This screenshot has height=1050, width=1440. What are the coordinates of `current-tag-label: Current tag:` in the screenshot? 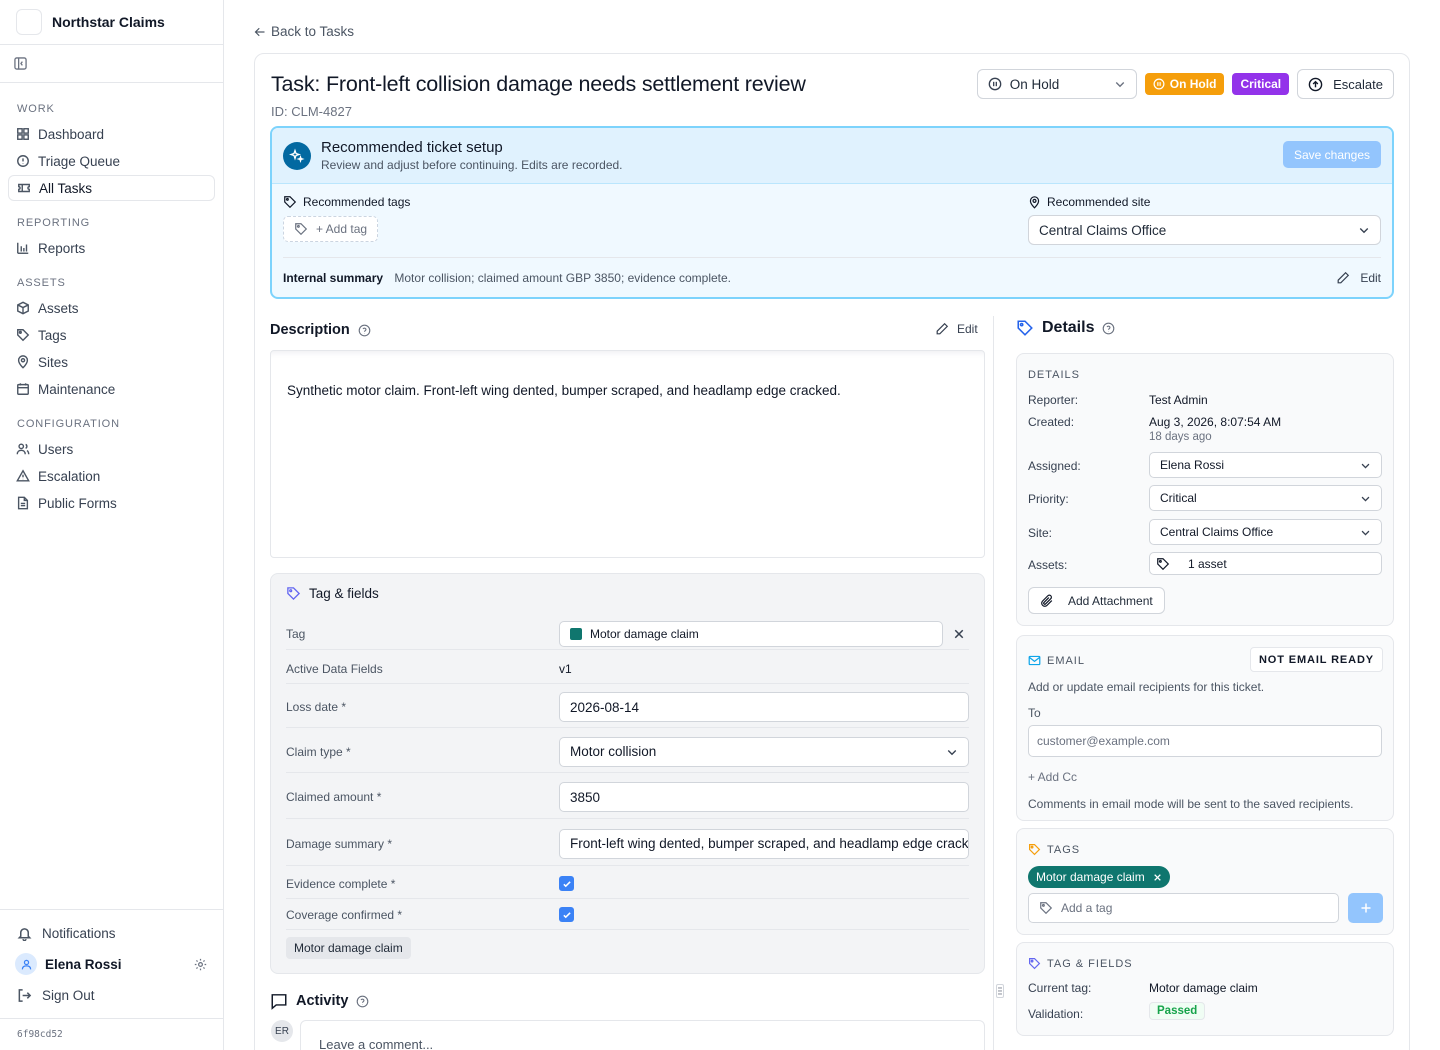 It's located at (1060, 988).